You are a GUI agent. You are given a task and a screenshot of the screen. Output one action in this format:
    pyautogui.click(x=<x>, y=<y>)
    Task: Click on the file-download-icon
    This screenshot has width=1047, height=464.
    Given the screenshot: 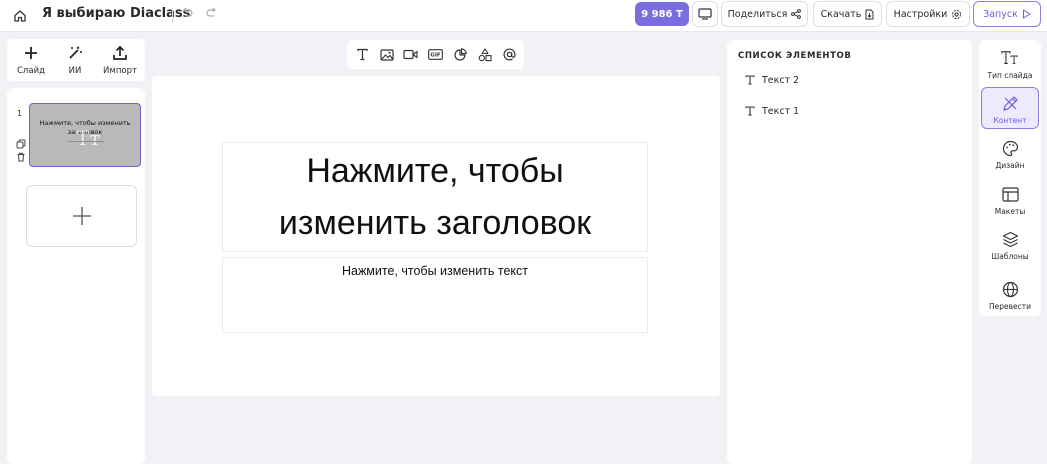 What is the action you would take?
    pyautogui.click(x=869, y=14)
    